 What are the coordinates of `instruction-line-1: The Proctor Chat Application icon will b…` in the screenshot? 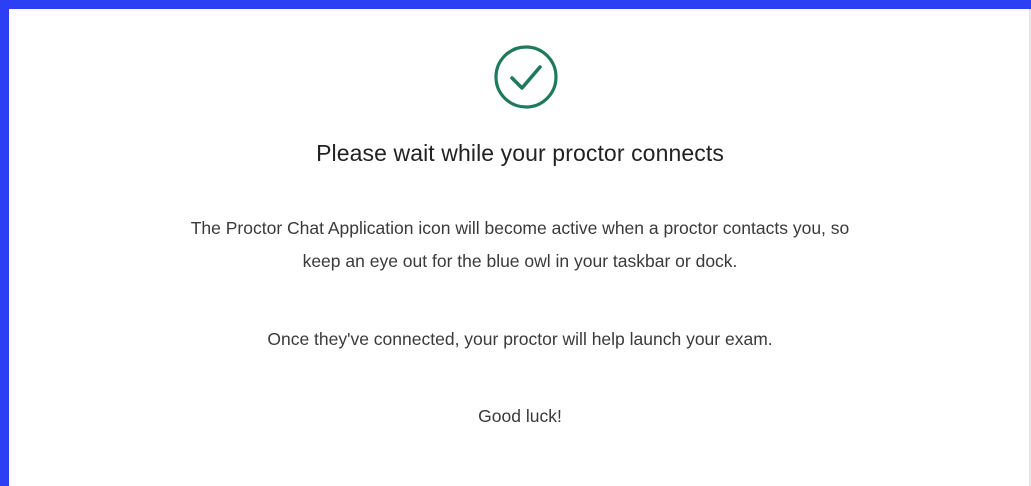 It's located at (520, 228).